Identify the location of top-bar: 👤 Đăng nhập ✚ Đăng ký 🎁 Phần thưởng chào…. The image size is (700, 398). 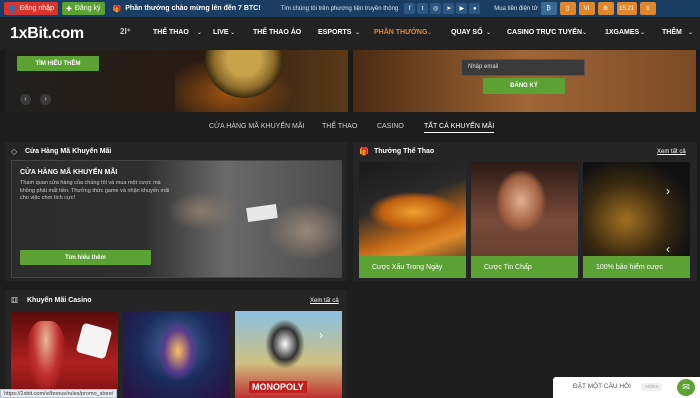
(350, 8).